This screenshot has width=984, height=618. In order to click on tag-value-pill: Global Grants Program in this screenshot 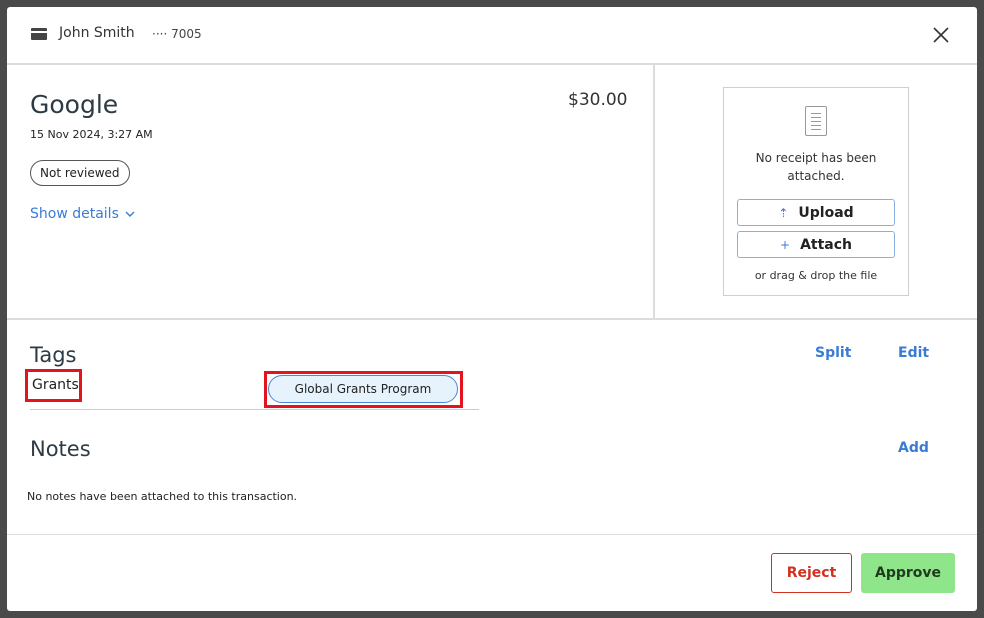, I will do `click(363, 389)`.